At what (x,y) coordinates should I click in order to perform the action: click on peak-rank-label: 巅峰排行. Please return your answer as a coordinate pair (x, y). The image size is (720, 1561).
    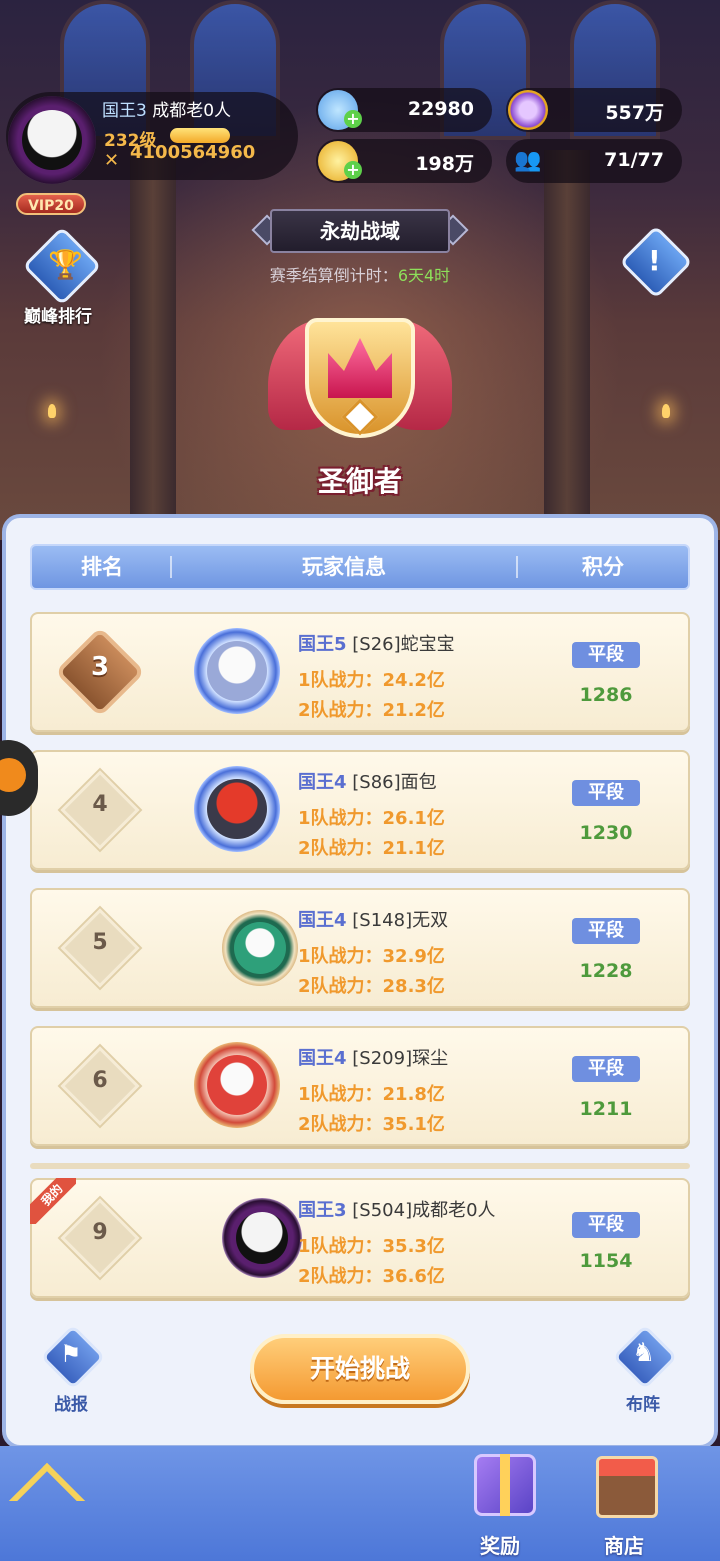
    Looking at the image, I should click on (58, 317).